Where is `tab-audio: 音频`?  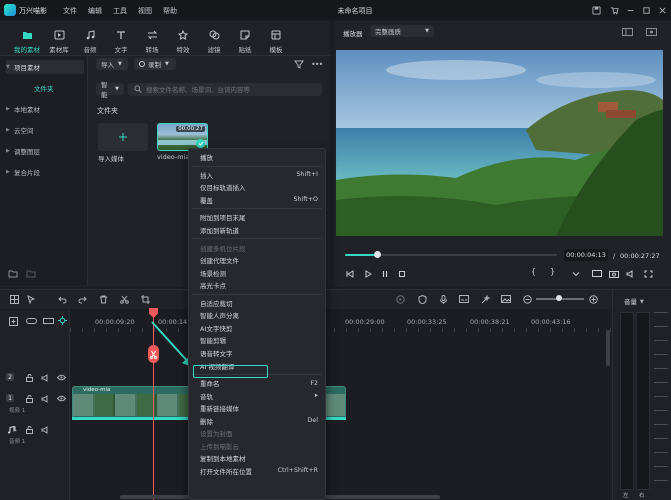
tab-audio: 音频 is located at coordinates (90, 42).